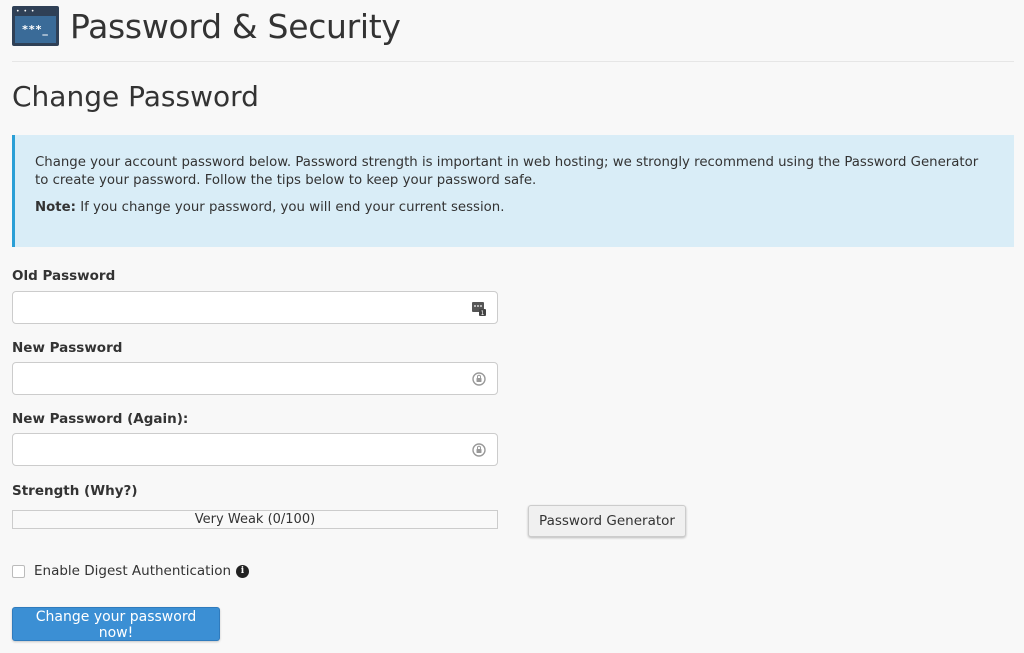 This screenshot has width=1024, height=653. Describe the element at coordinates (67, 348) in the screenshot. I see `new-password-label: New Password` at that location.